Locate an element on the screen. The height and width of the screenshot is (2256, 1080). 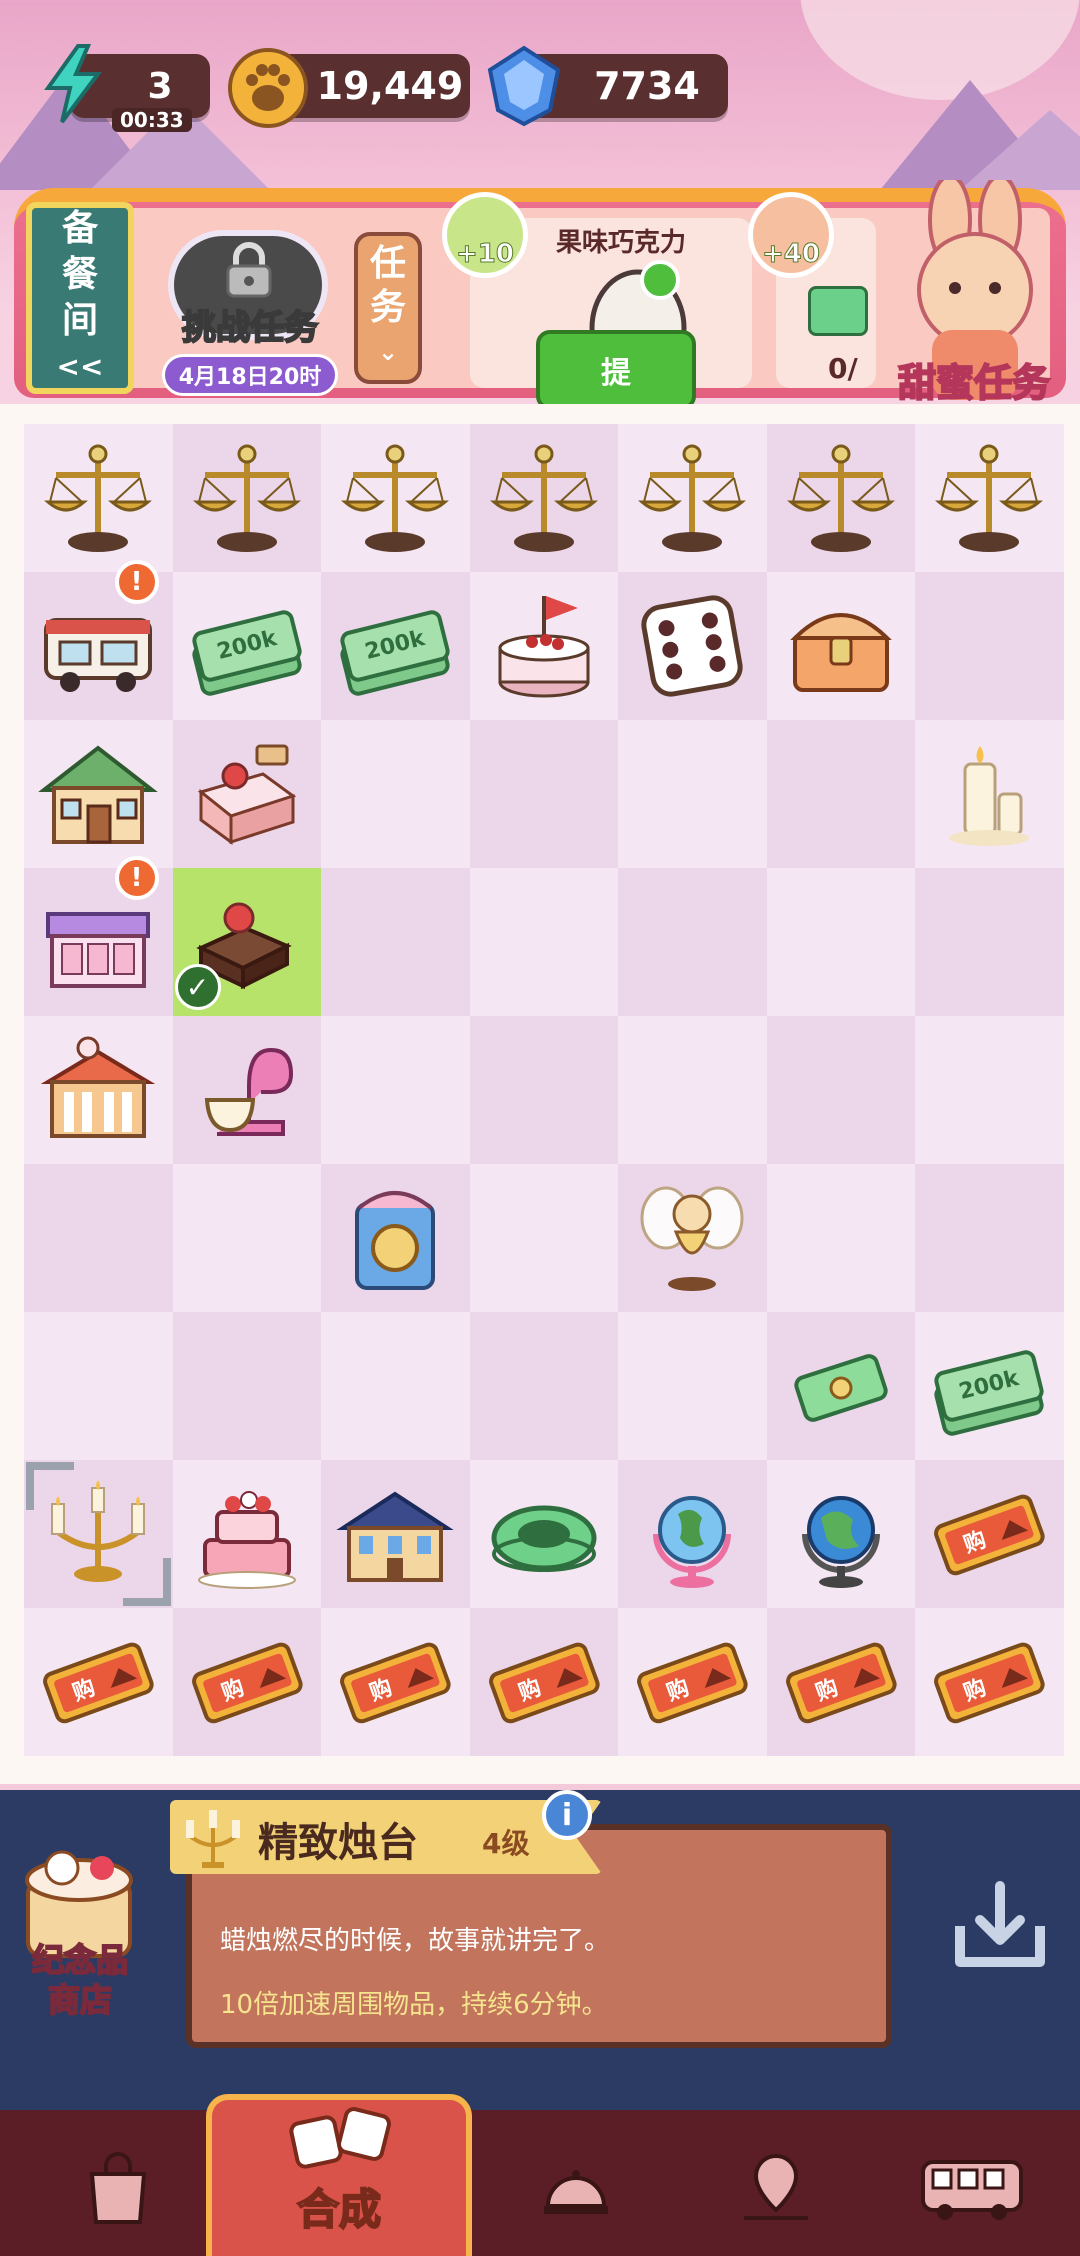
mansion-icon is located at coordinates (395, 1534).